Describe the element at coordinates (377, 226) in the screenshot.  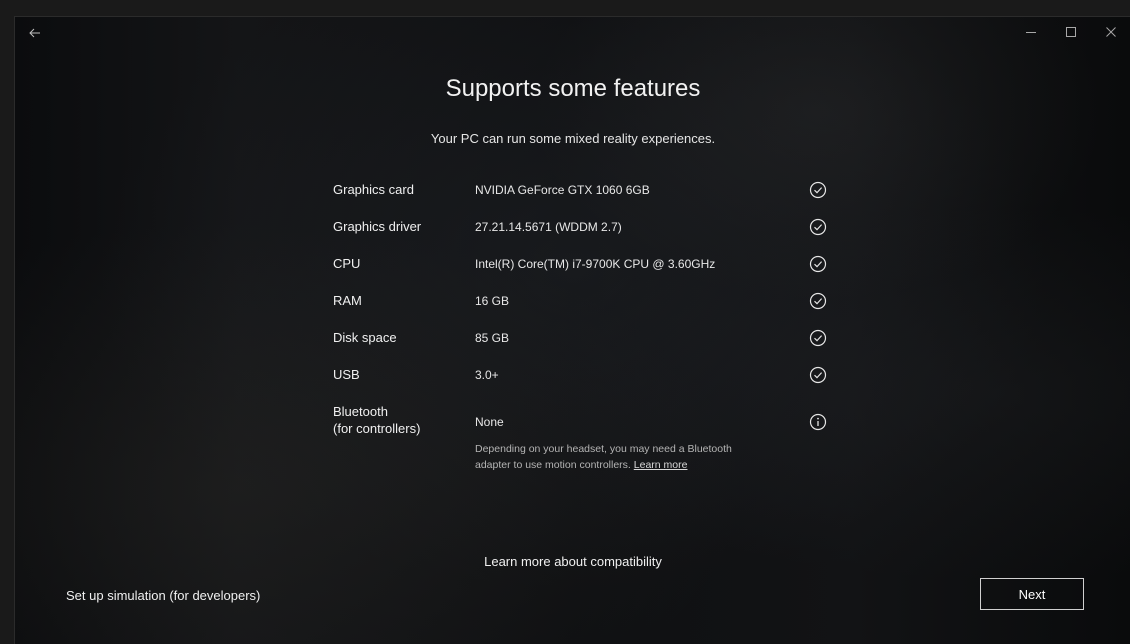
I see `requirement-label: Graphics driver` at that location.